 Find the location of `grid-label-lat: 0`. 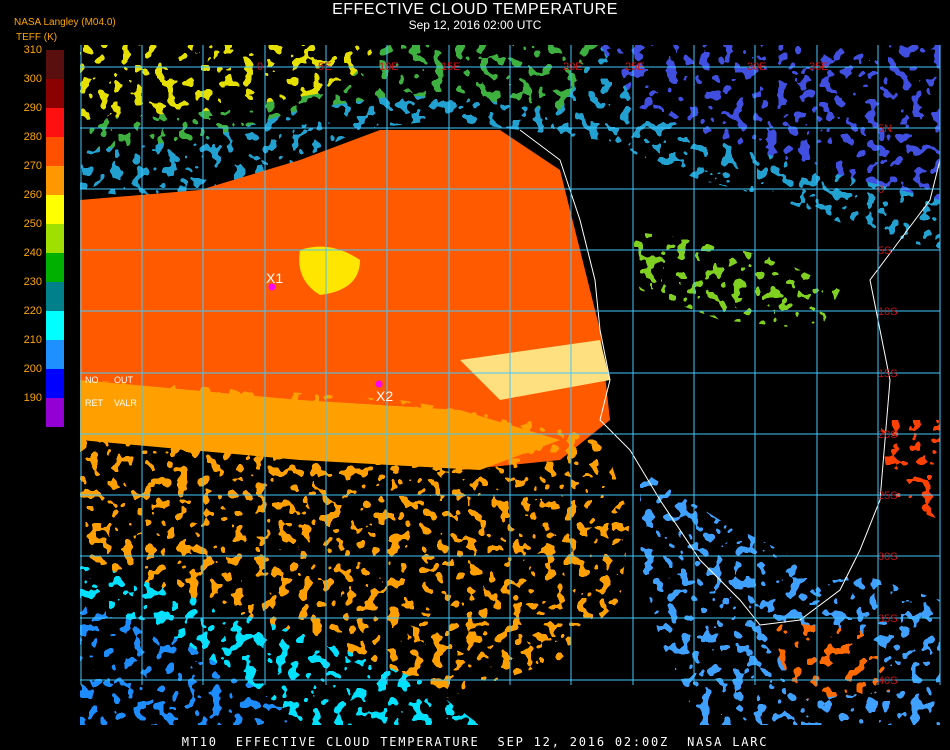

grid-label-lat: 0 is located at coordinates (881, 190).